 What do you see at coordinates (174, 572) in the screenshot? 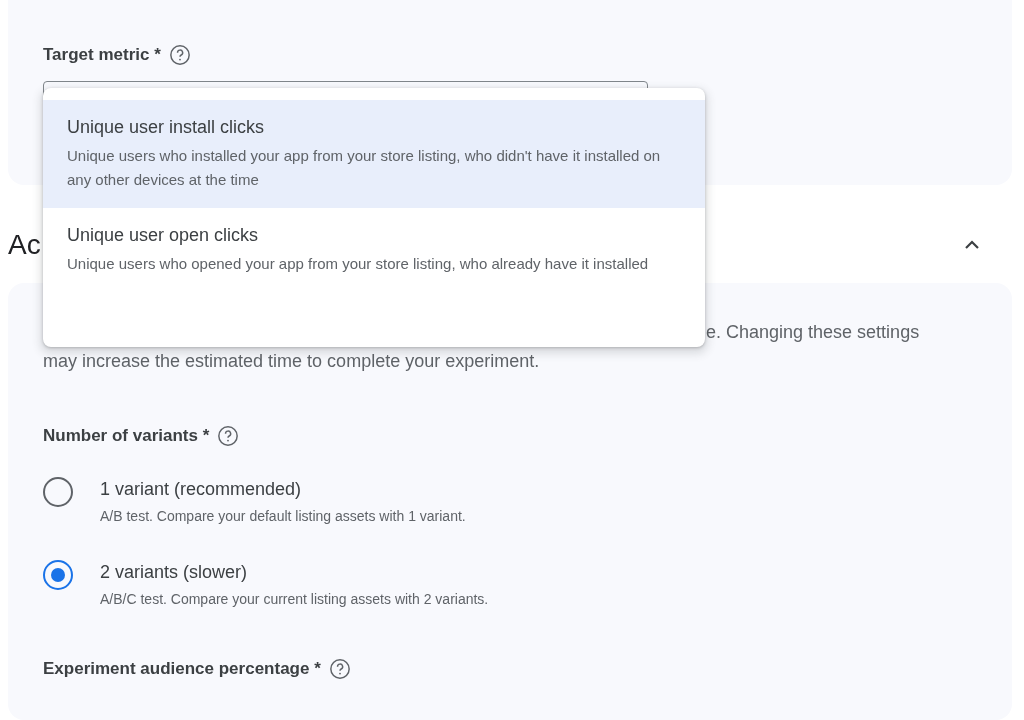
I see `option-label: 2 variants (slower)` at bounding box center [174, 572].